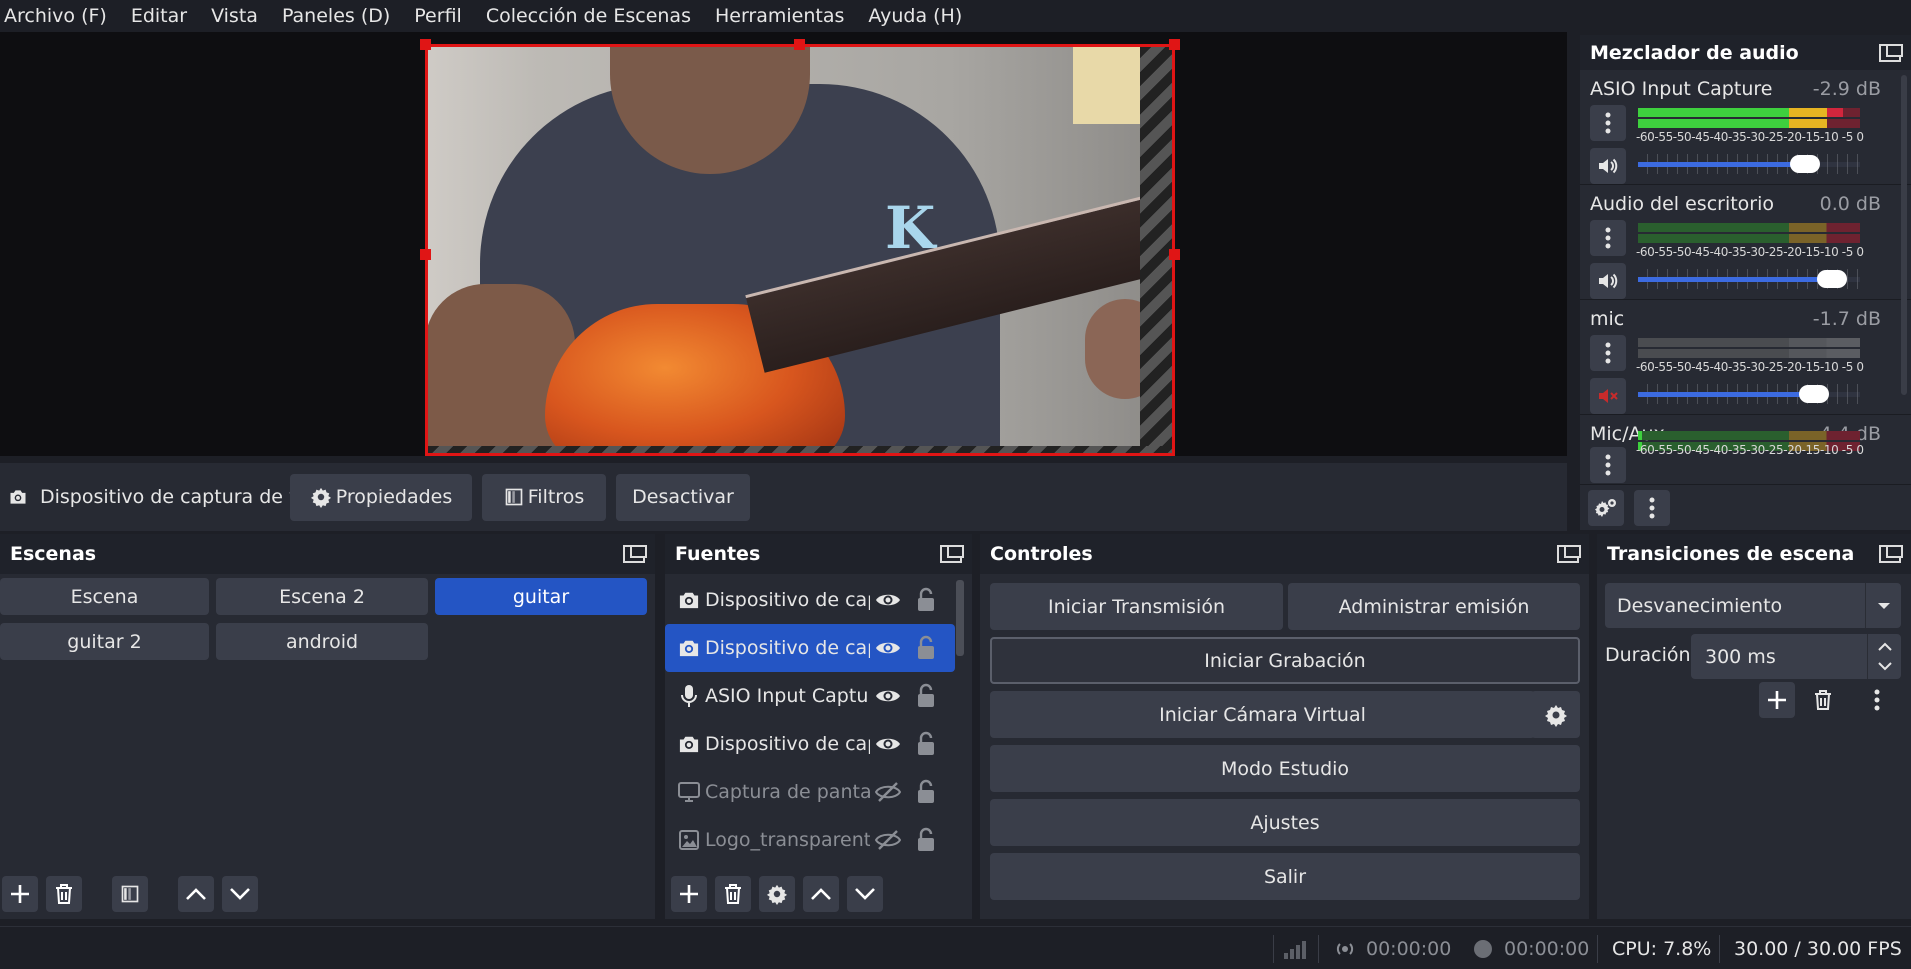  Describe the element at coordinates (1285, 768) in the screenshot. I see `studio-mode-button: Modo Estudio` at that location.